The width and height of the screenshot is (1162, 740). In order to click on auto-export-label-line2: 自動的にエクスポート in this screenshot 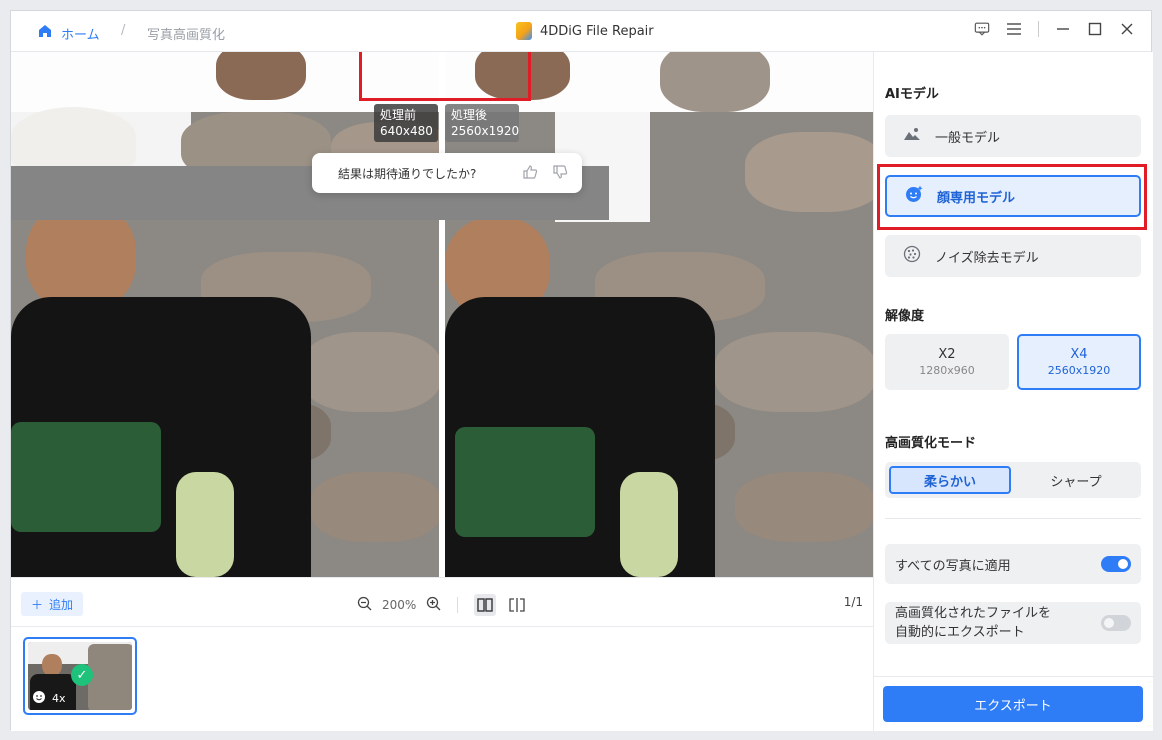, I will do `click(960, 632)`.